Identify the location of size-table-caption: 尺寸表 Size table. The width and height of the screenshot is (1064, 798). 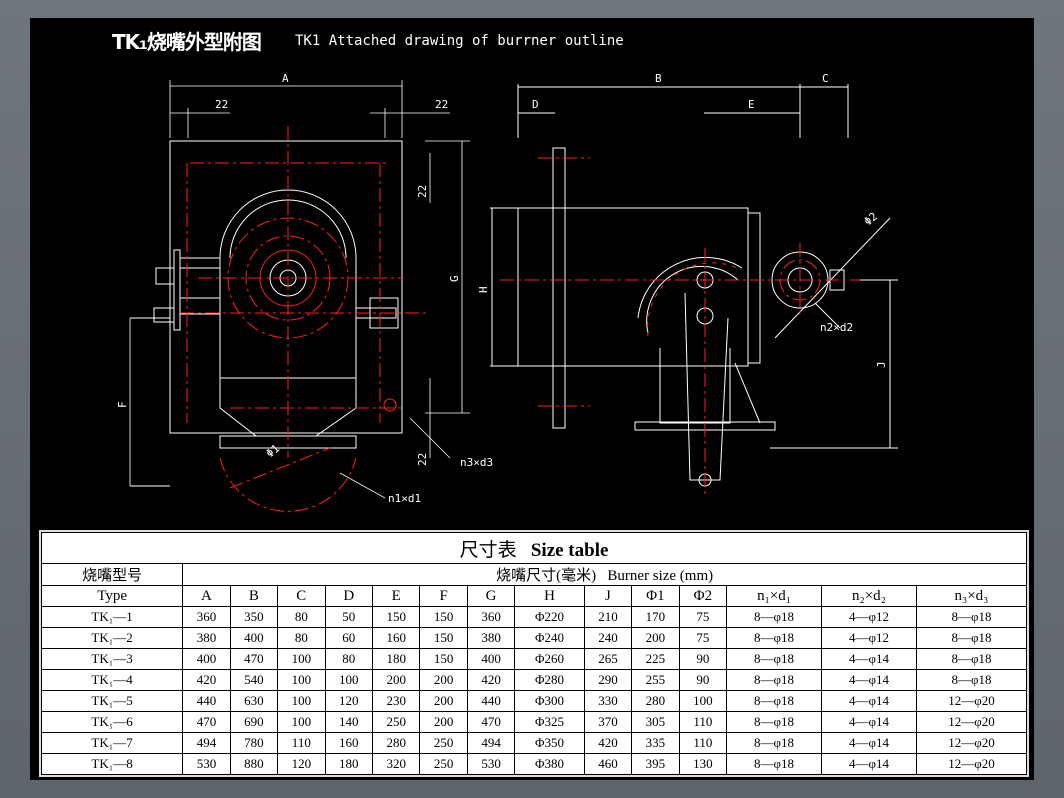
(534, 548).